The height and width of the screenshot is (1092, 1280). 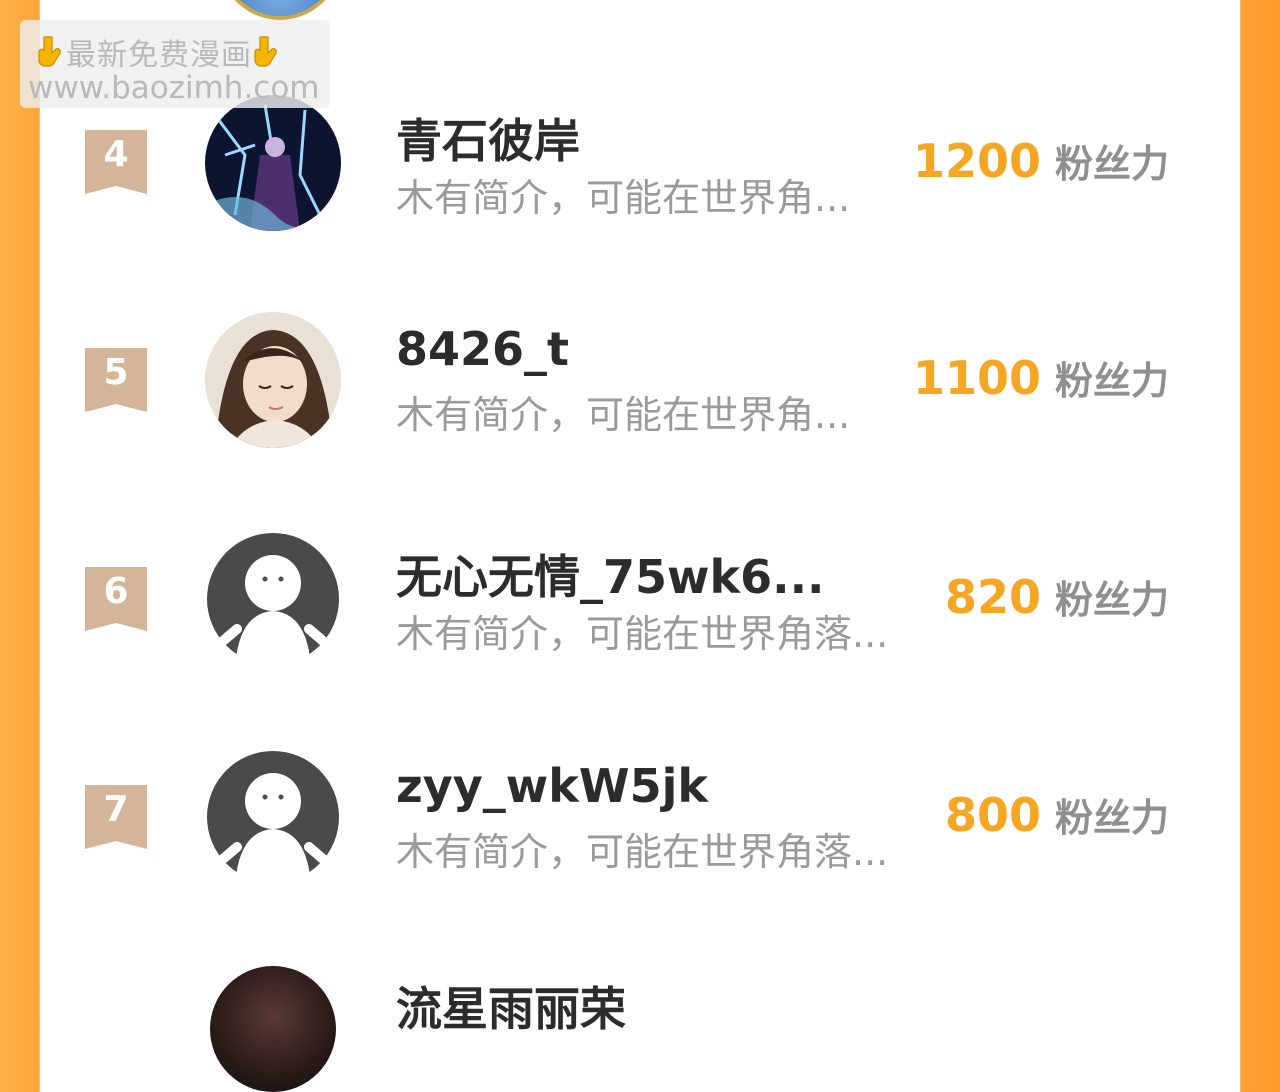 What do you see at coordinates (640, 829) in the screenshot?
I see `list-item: 7 zyy_wkW5jk 木有简介，可能在世界角落... 800 粉丝力` at bounding box center [640, 829].